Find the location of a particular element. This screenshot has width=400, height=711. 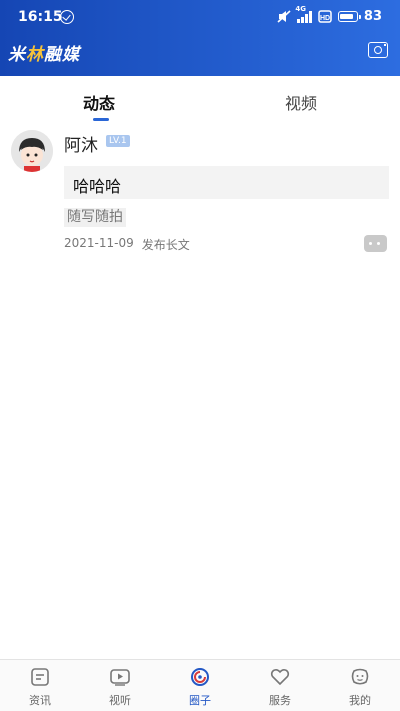

nav-item-circle: 圈子 is located at coordinates (200, 685).